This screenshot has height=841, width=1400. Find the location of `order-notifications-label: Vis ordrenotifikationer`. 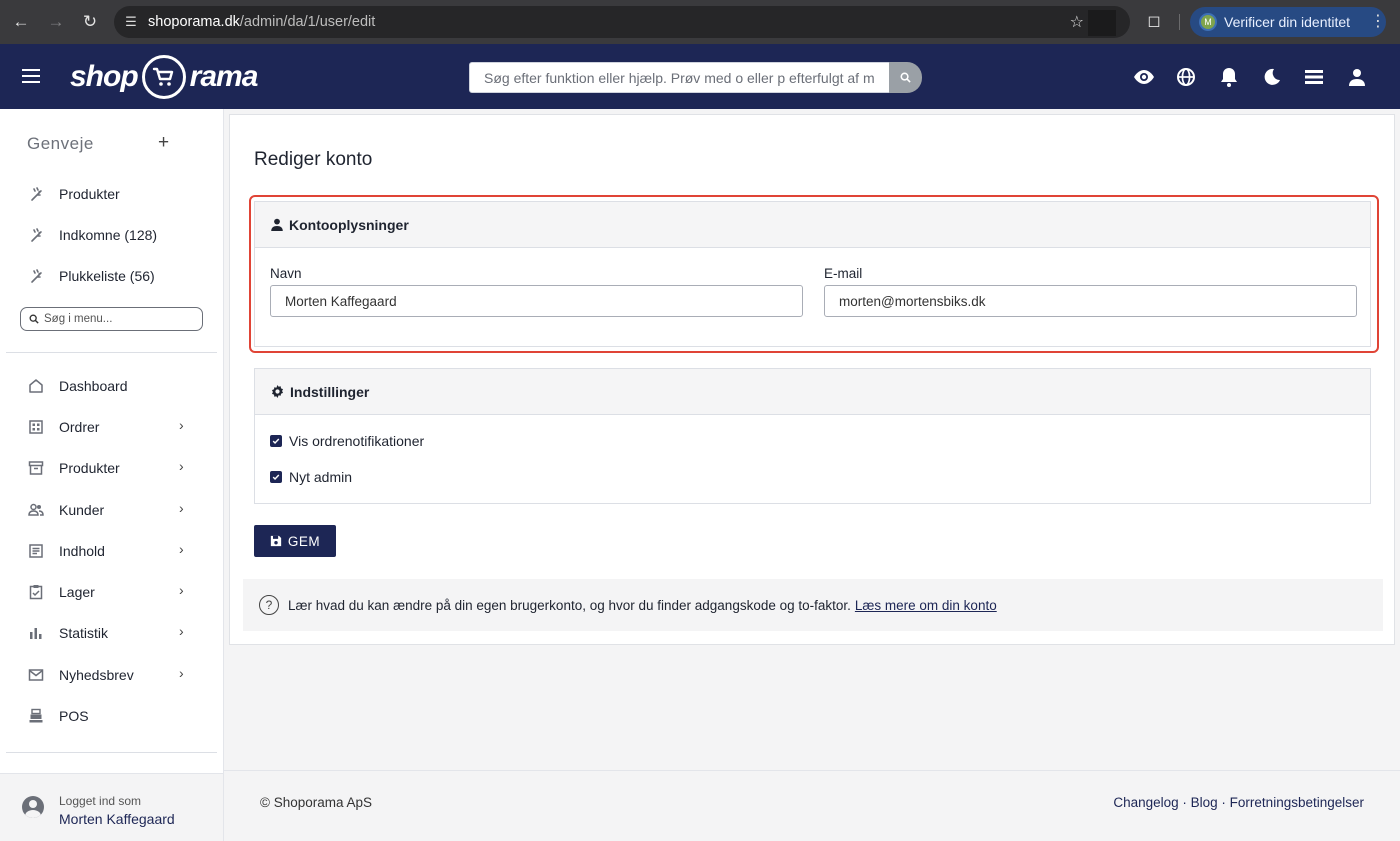

order-notifications-label: Vis ordrenotifikationer is located at coordinates (357, 441).